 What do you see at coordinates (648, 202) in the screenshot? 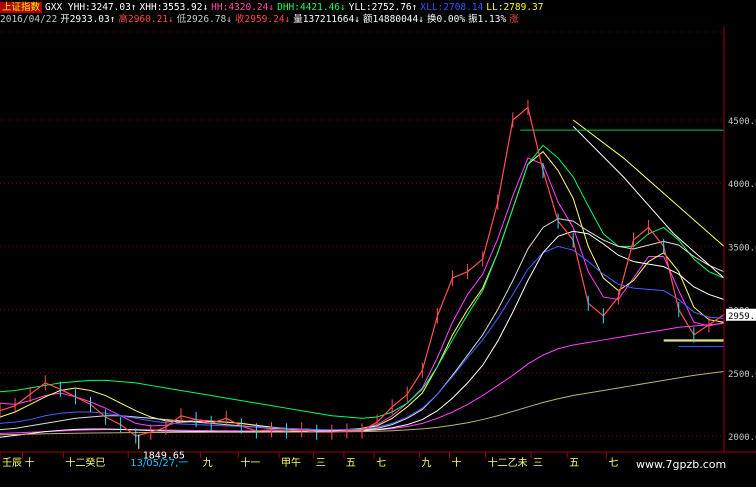
I see `trend-line` at bounding box center [648, 202].